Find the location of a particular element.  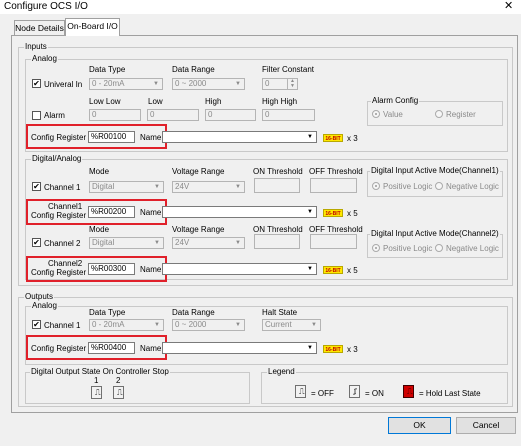

ok-button: OK is located at coordinates (419, 425).